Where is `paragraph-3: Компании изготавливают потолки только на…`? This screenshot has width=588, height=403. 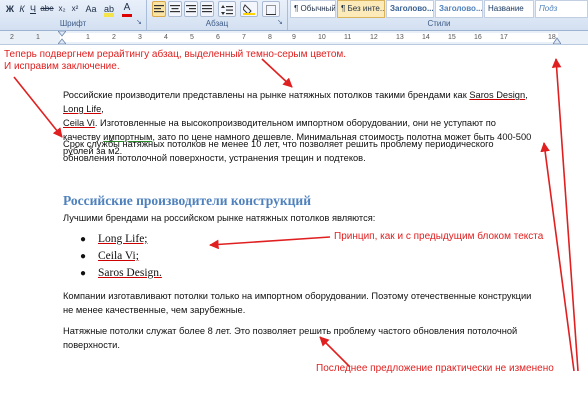 paragraph-3: Компании изготавливают потолки только на… is located at coordinates (298, 303).